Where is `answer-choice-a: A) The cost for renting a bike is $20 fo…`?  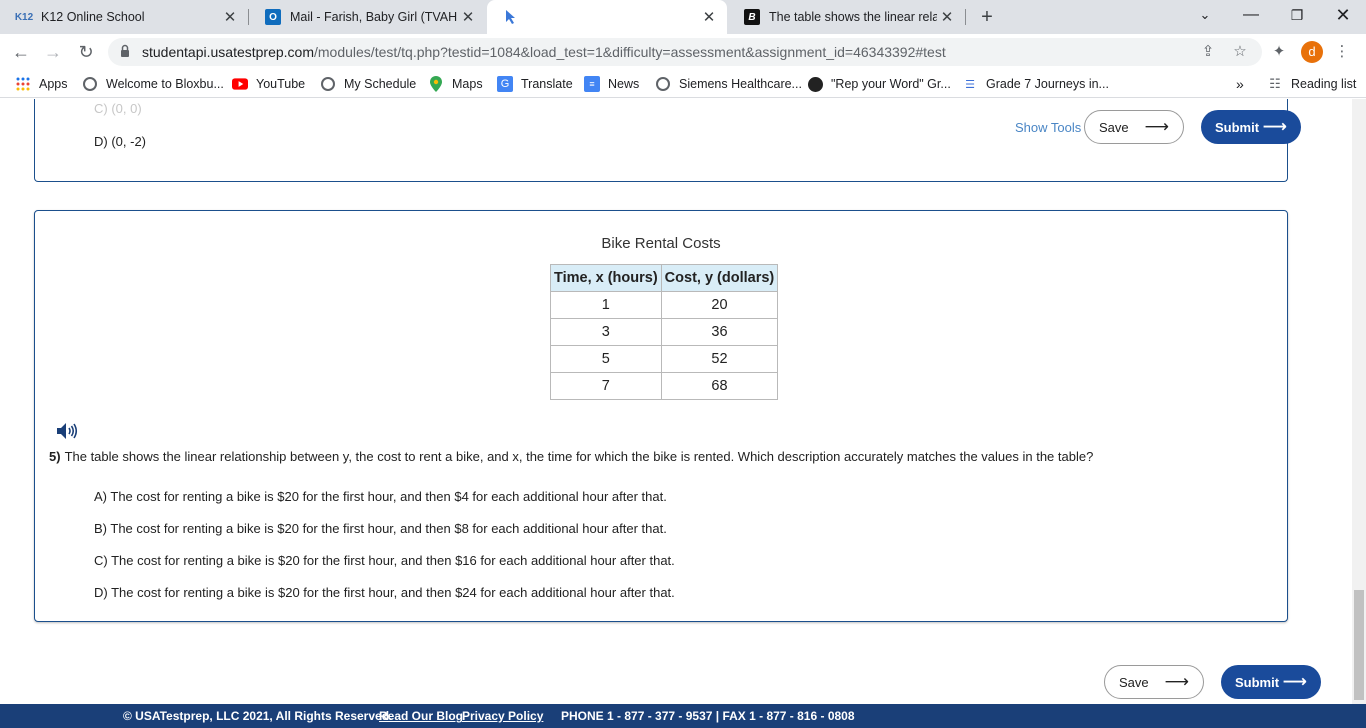
answer-choice-a: A) The cost for renting a bike is $20 fo… is located at coordinates (380, 496).